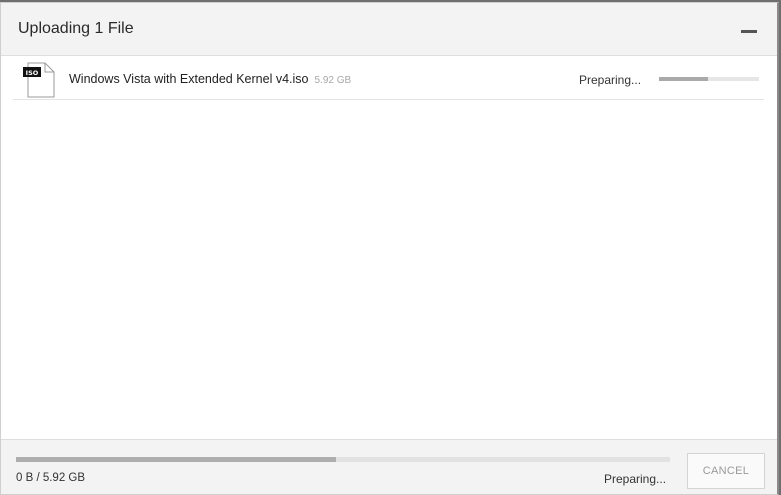 The width and height of the screenshot is (781, 495). Describe the element at coordinates (749, 31) in the screenshot. I see `minimize-icon` at that location.